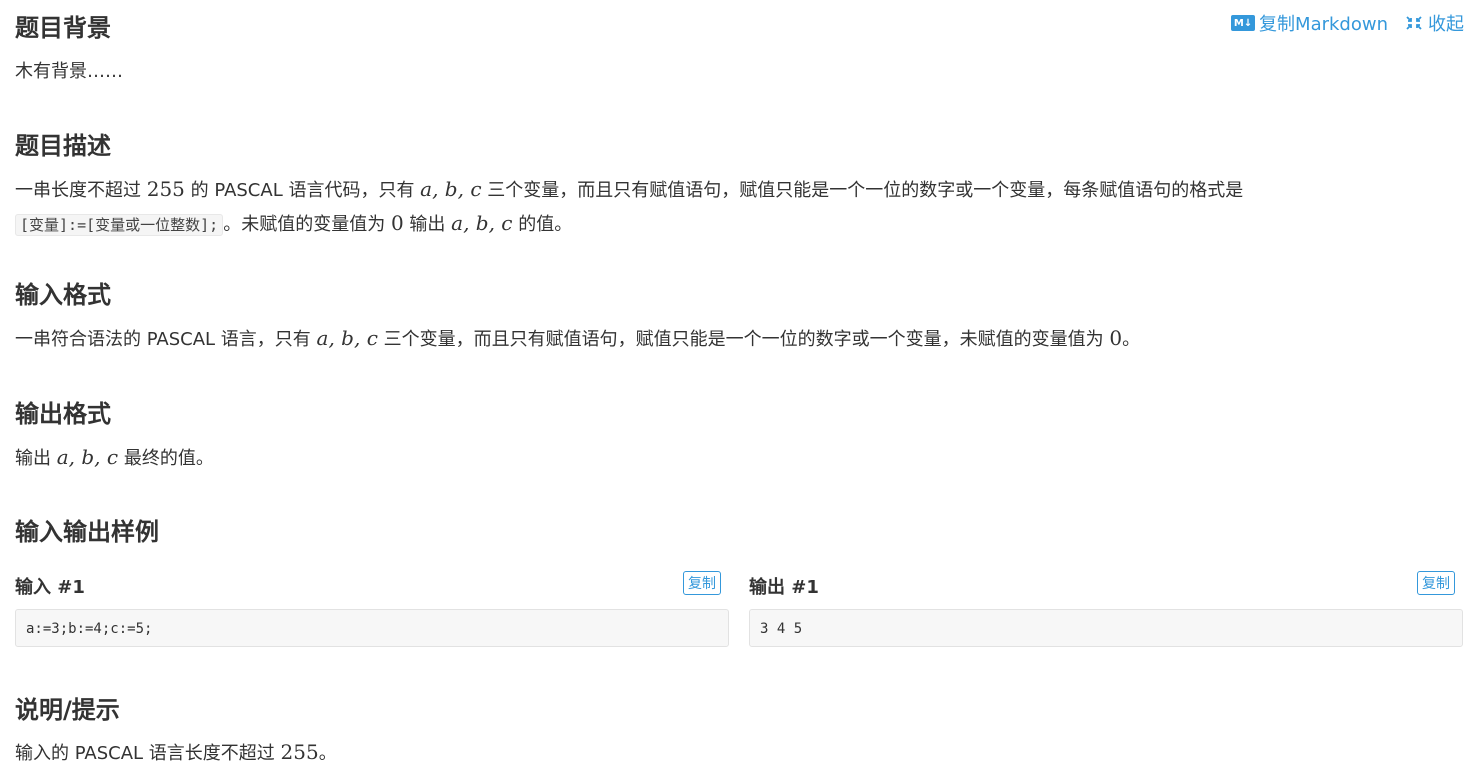  I want to click on description-text-part: 输出, so click(427, 224).